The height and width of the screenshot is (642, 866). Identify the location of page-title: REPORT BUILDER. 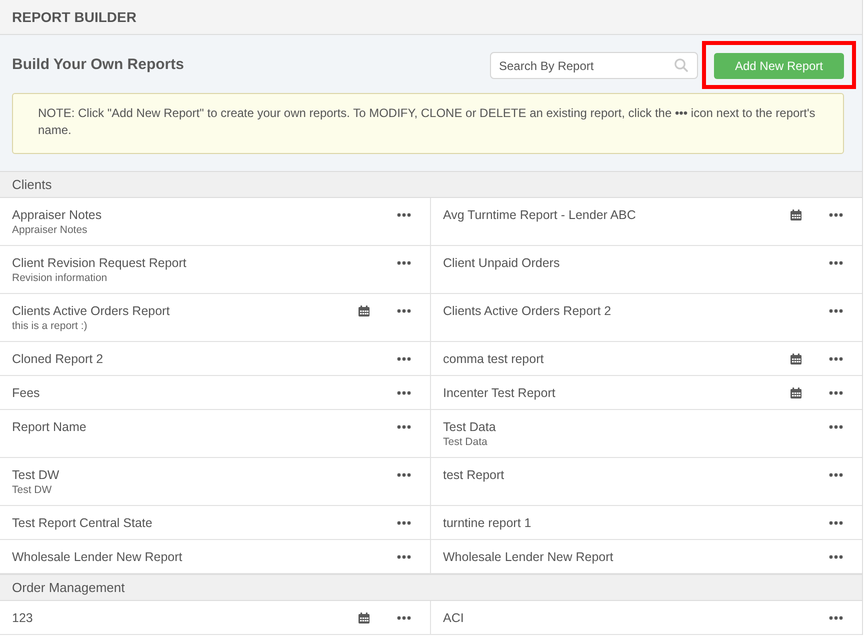
(74, 17).